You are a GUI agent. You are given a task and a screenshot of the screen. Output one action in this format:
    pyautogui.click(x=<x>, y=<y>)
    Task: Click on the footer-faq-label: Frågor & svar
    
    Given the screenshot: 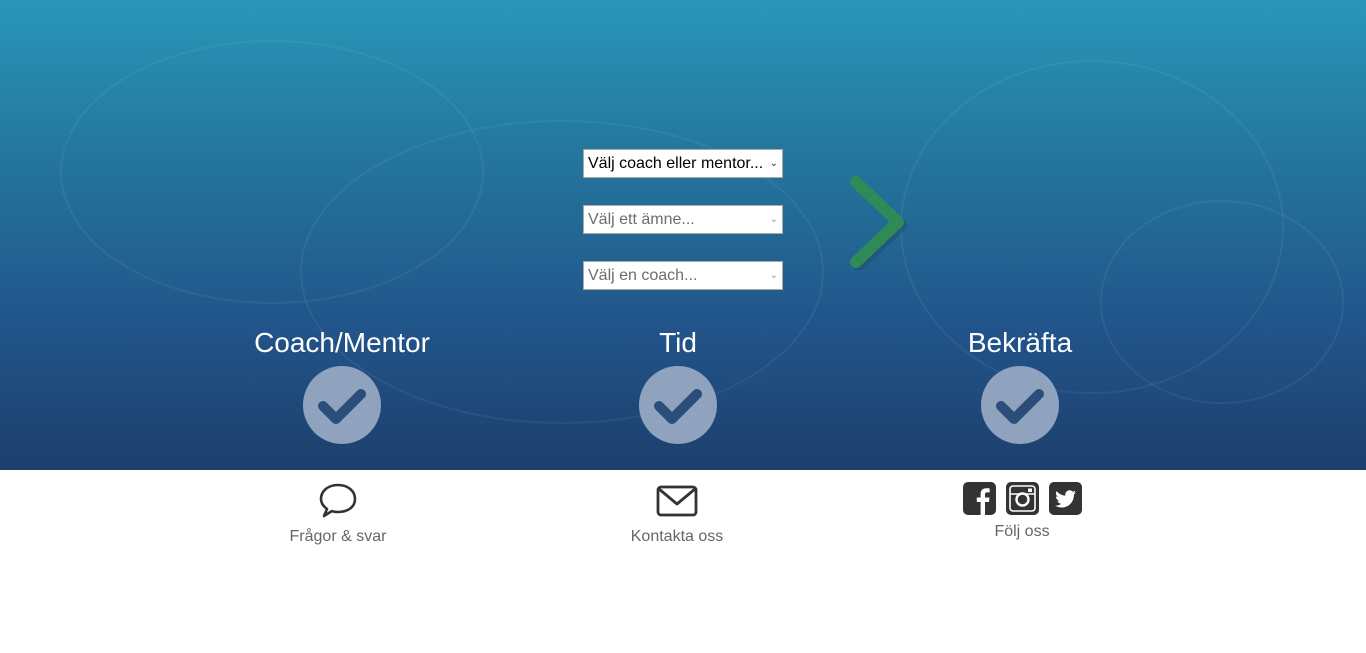 What is the action you would take?
    pyautogui.click(x=338, y=537)
    